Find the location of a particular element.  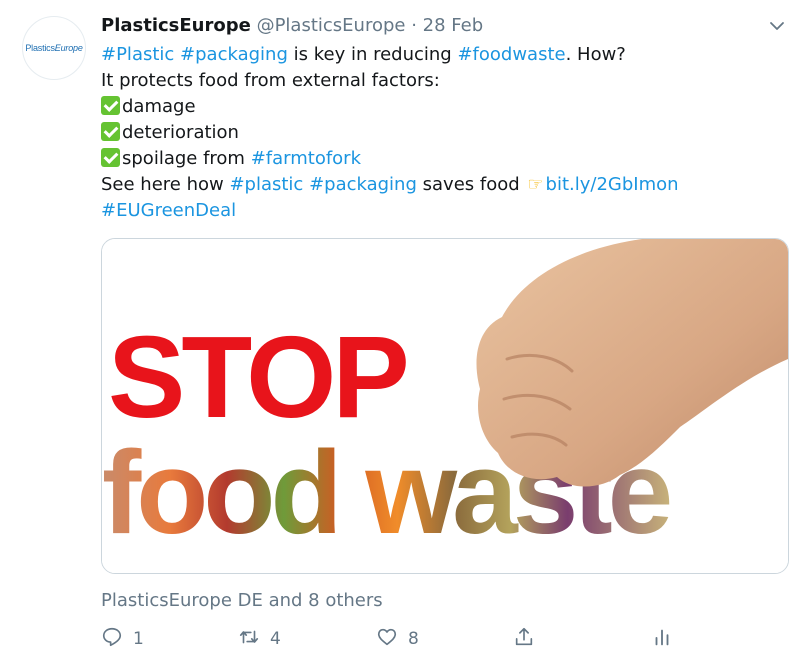

image-text-stop: STOP is located at coordinates (257, 377).